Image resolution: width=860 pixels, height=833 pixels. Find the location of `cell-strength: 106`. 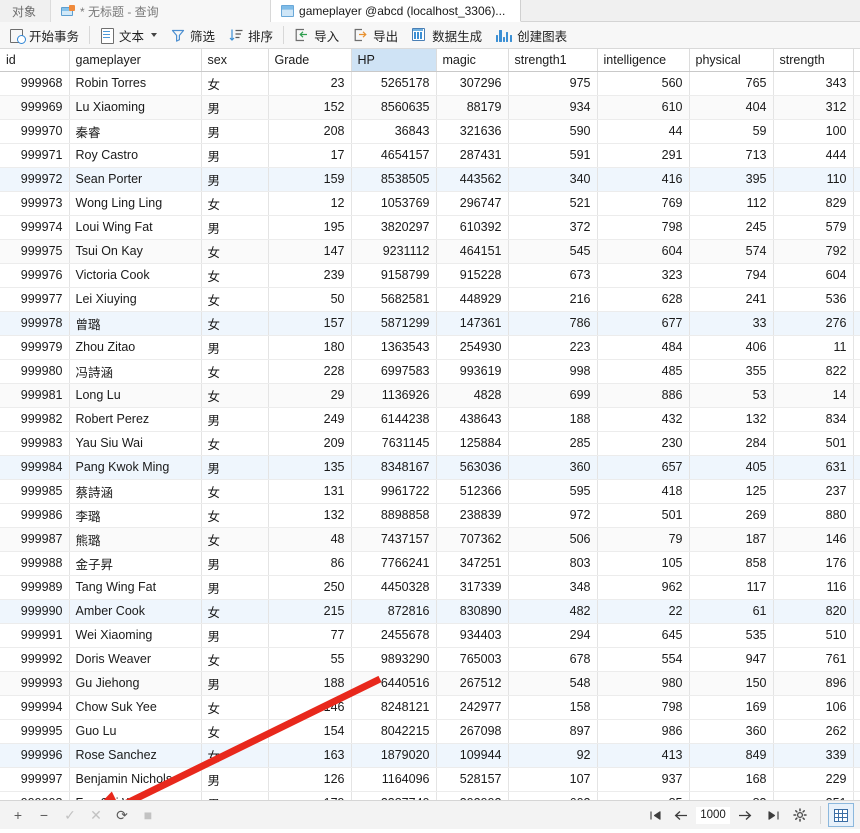

cell-strength: 106 is located at coordinates (813, 707).